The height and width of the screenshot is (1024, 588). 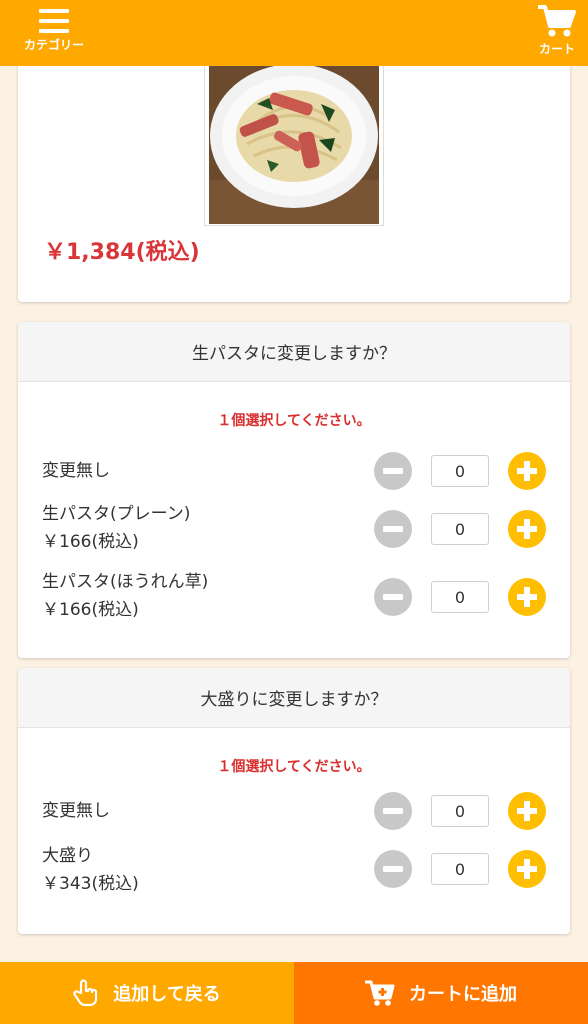 I want to click on option-group-title: 大盛りに変更しますか？, so click(x=294, y=698).